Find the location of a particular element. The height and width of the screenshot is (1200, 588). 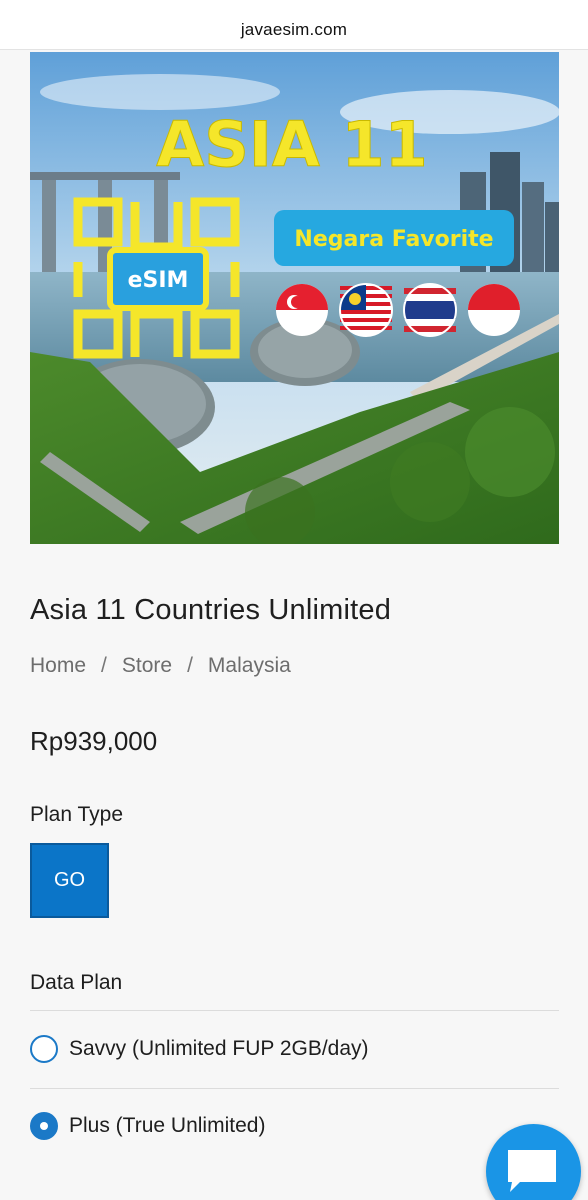

malaysia-flag is located at coordinates (366, 310).